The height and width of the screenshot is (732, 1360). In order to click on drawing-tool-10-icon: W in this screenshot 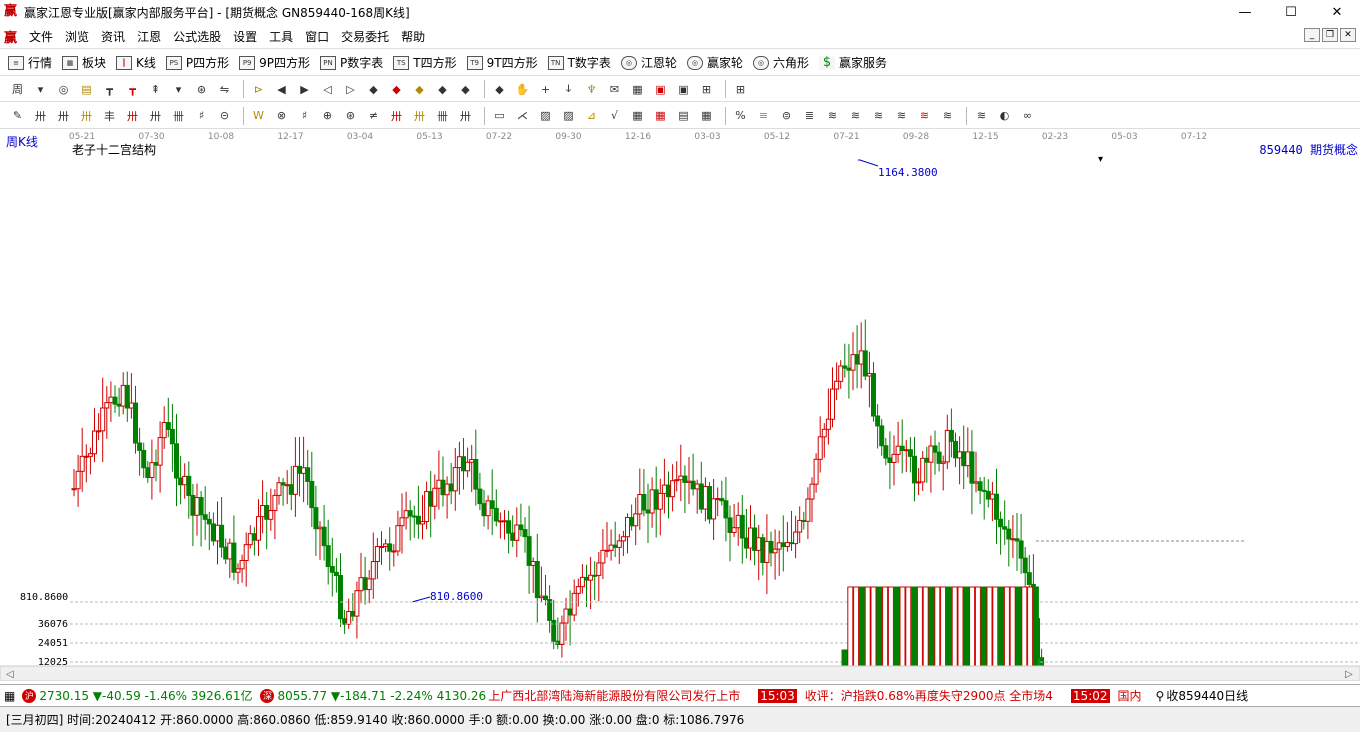, I will do `click(258, 115)`.